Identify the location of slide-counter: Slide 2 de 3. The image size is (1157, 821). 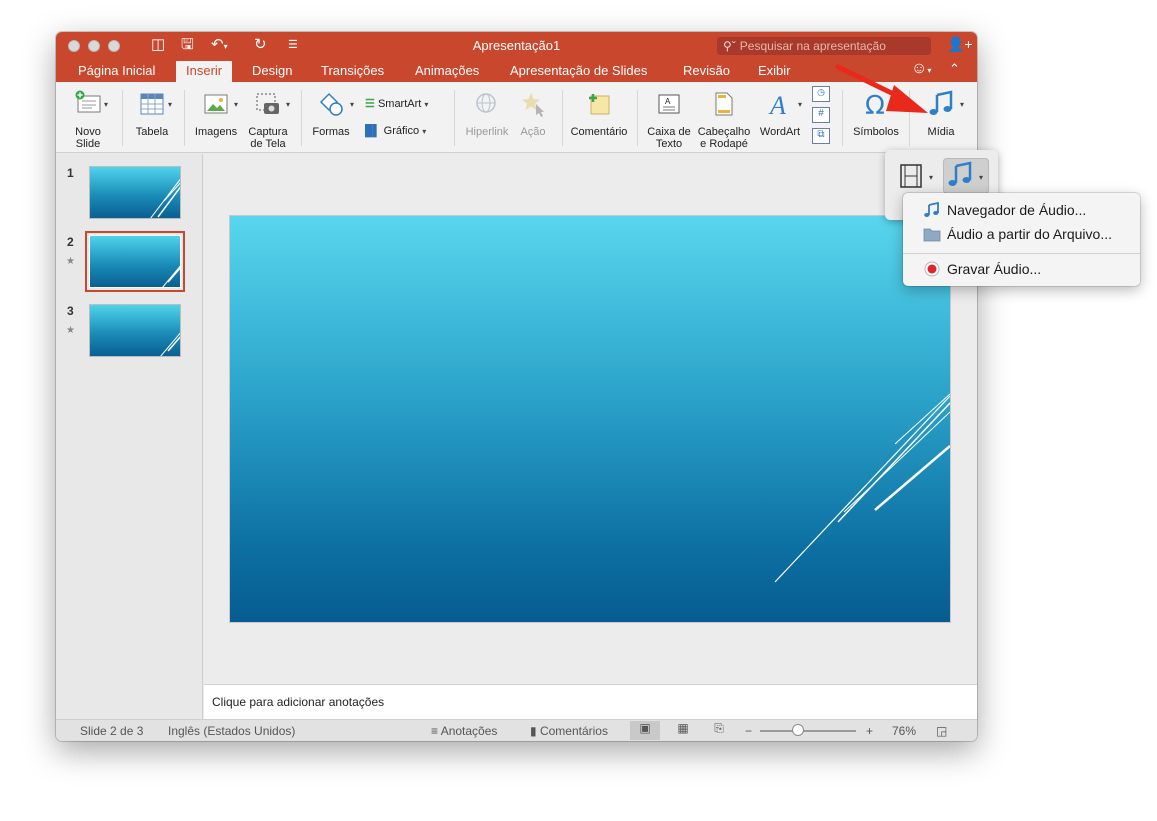
(112, 731).